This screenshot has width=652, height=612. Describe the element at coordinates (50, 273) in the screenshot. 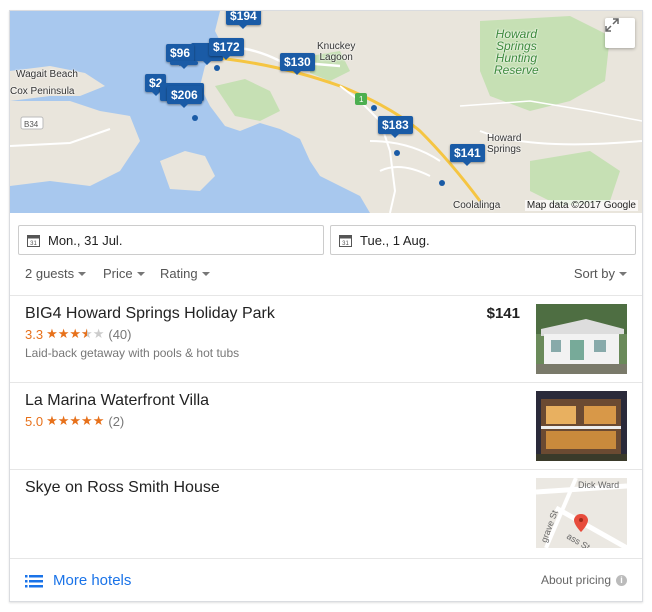

I see `guests-filter-label: 2 guests` at that location.